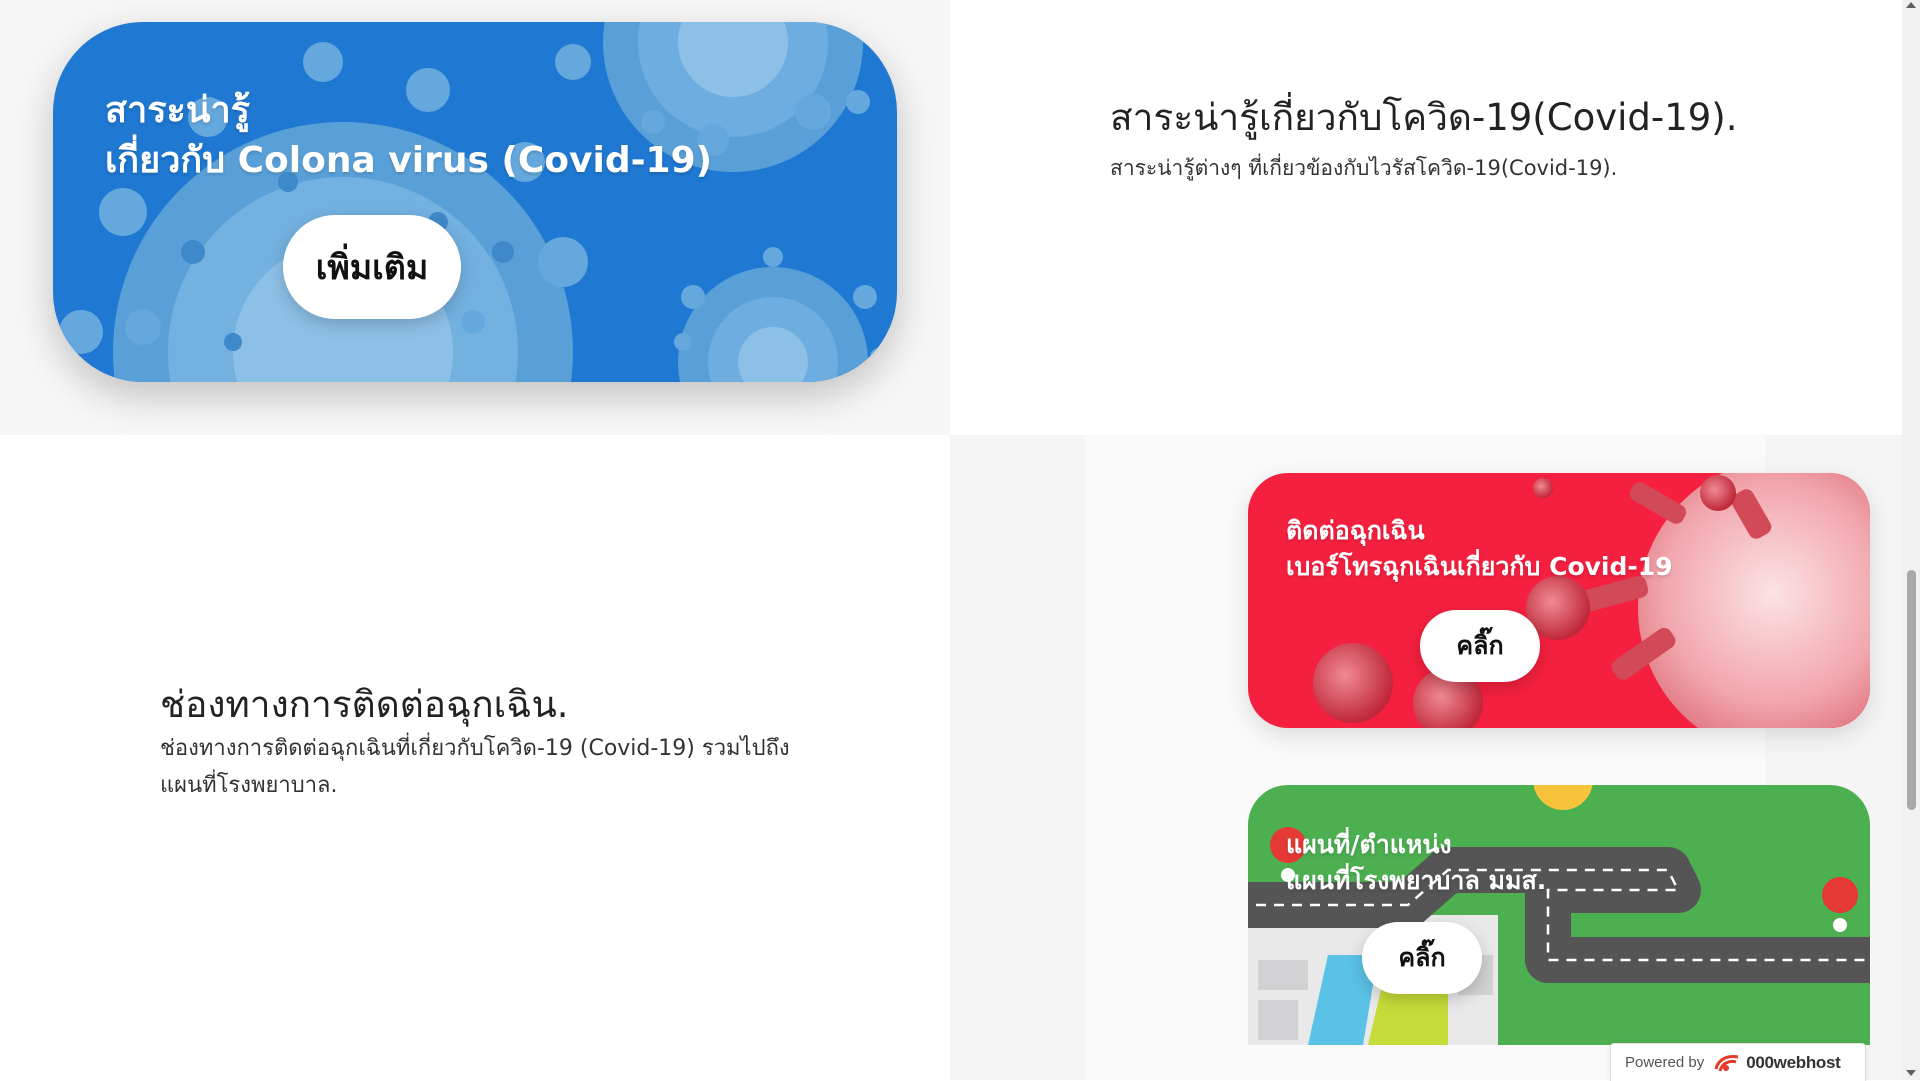 This screenshot has width=1920, height=1081. What do you see at coordinates (1424, 117) in the screenshot?
I see `covid-info-heading: สาระน่ารู้เกี่ยวกับโควิด-19(Covid-19).` at bounding box center [1424, 117].